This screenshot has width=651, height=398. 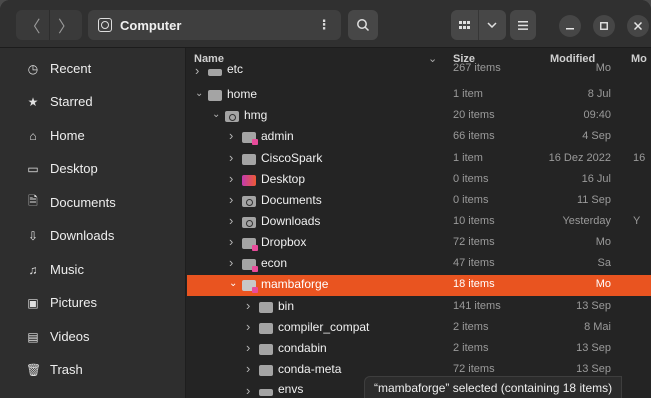 What do you see at coordinates (597, 115) in the screenshot?
I see `file-modified: 09:40` at bounding box center [597, 115].